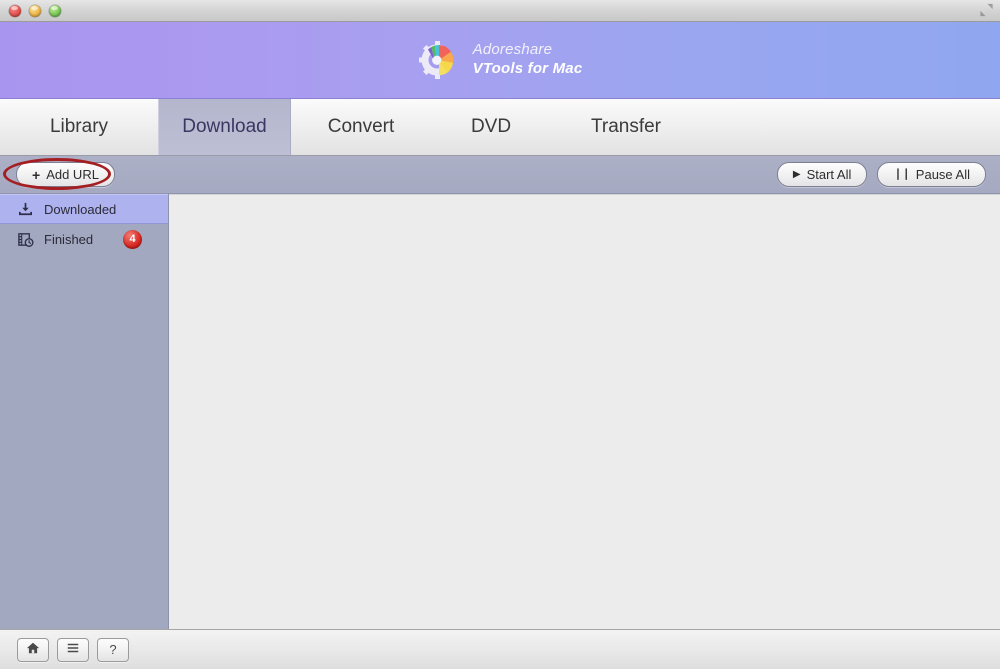  I want to click on adoreshare-gear-logo, so click(439, 60).